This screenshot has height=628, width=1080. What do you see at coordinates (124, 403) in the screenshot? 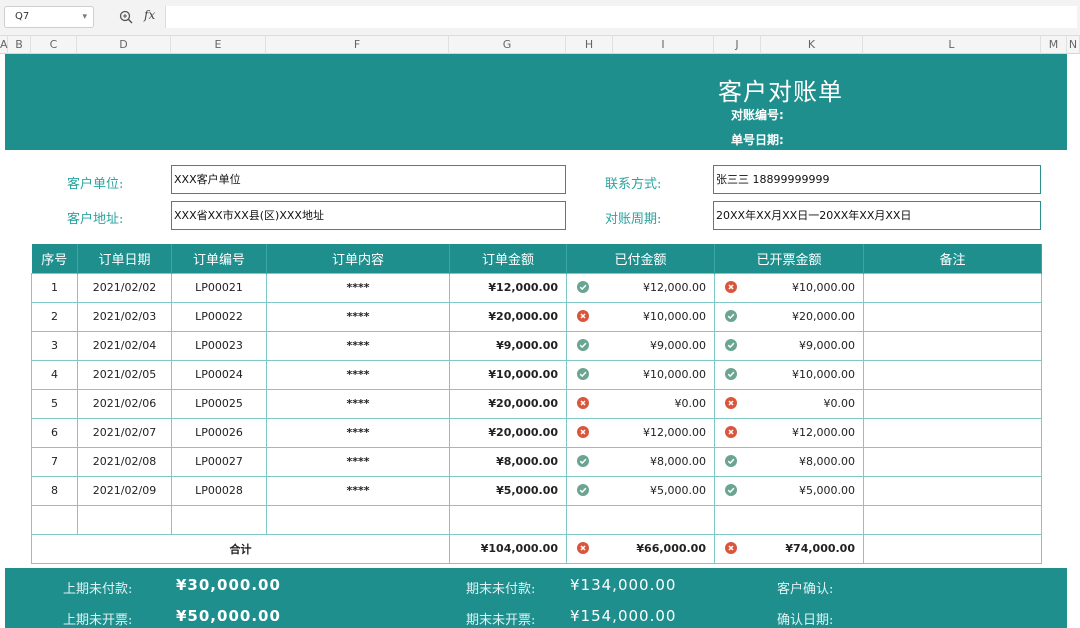
I see `order-date-cell: 2021/02/06` at bounding box center [124, 403].